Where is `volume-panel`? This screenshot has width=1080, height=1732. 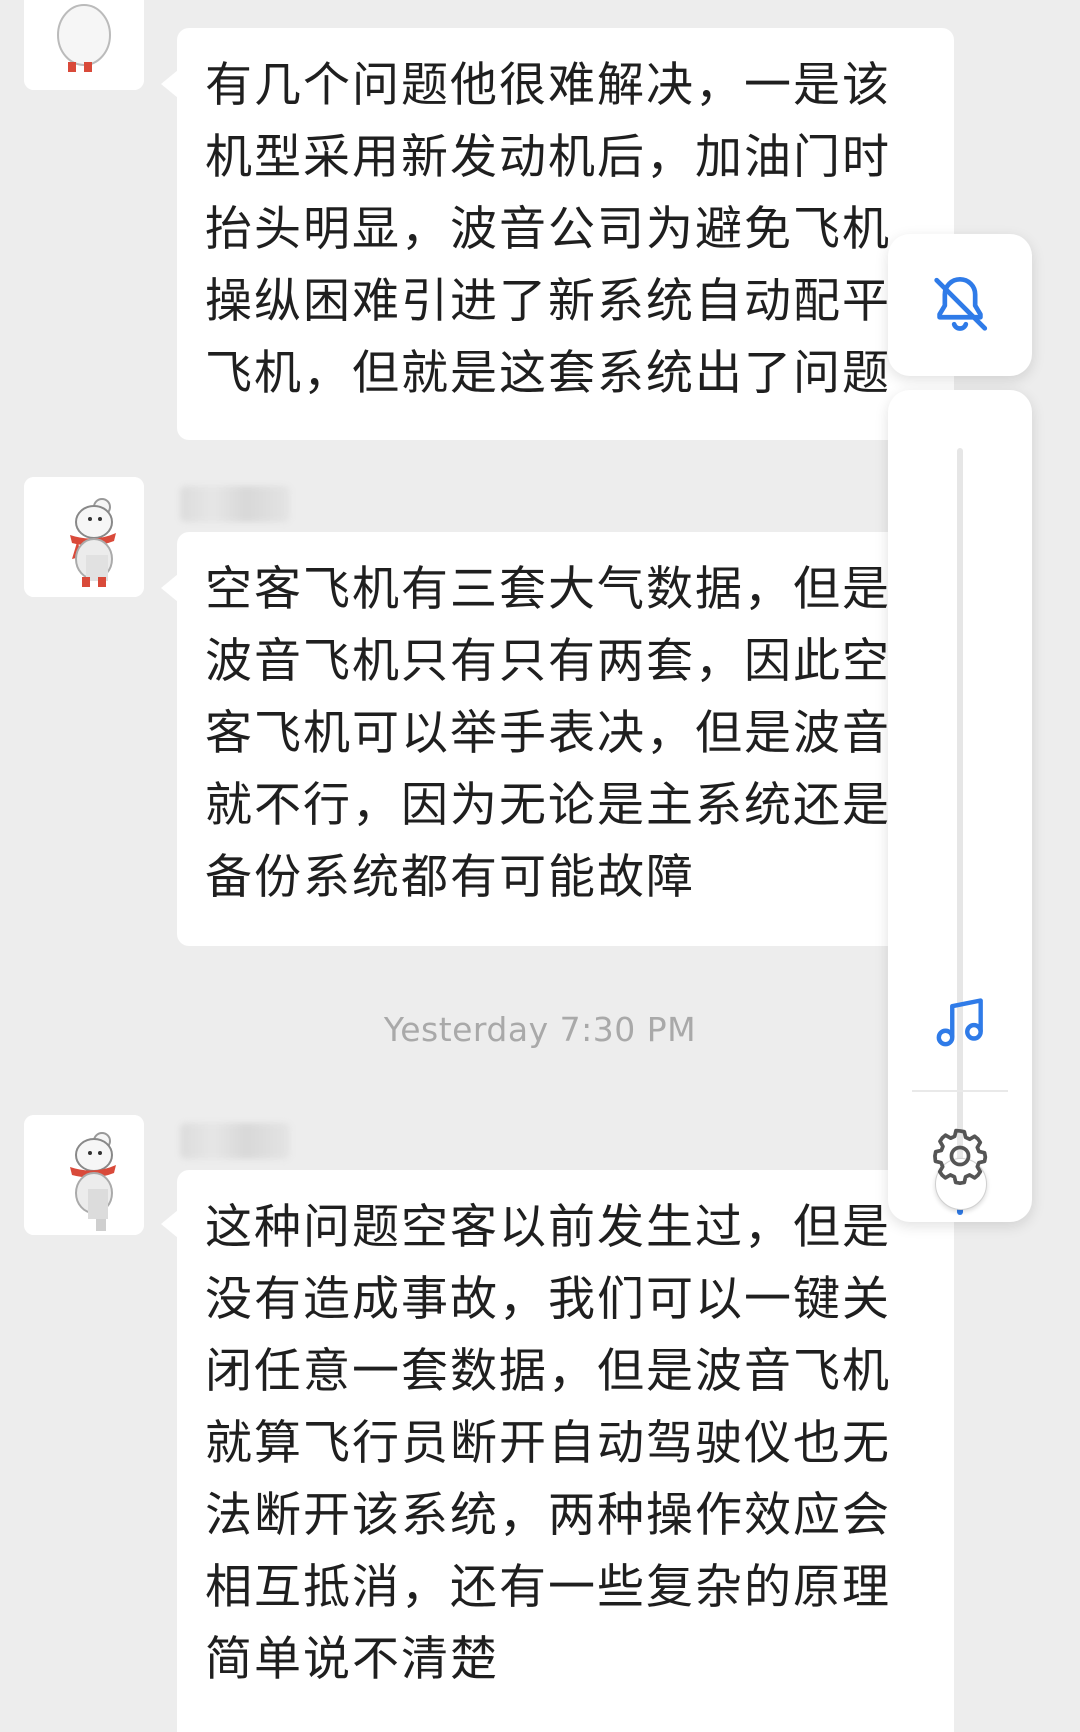
volume-panel is located at coordinates (960, 806).